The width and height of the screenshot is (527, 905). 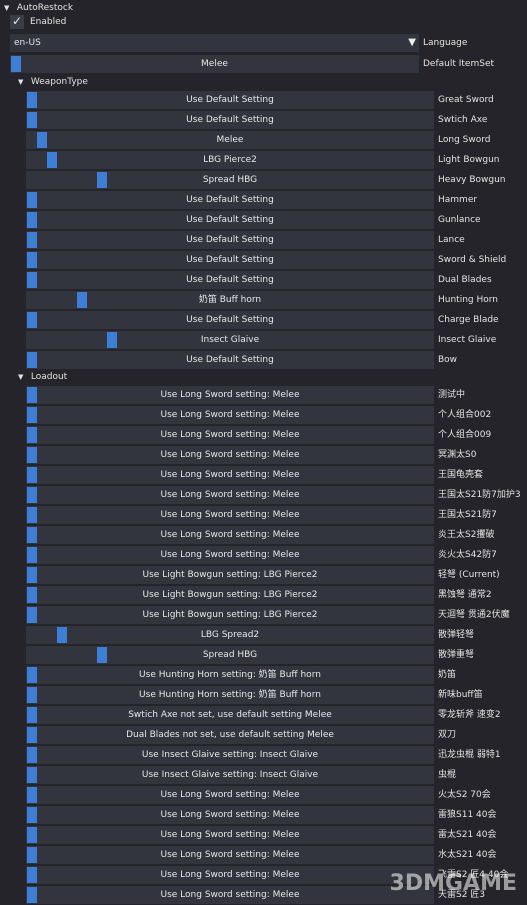 I want to click on loadout-label: 雷太S21 40会, so click(x=467, y=835).